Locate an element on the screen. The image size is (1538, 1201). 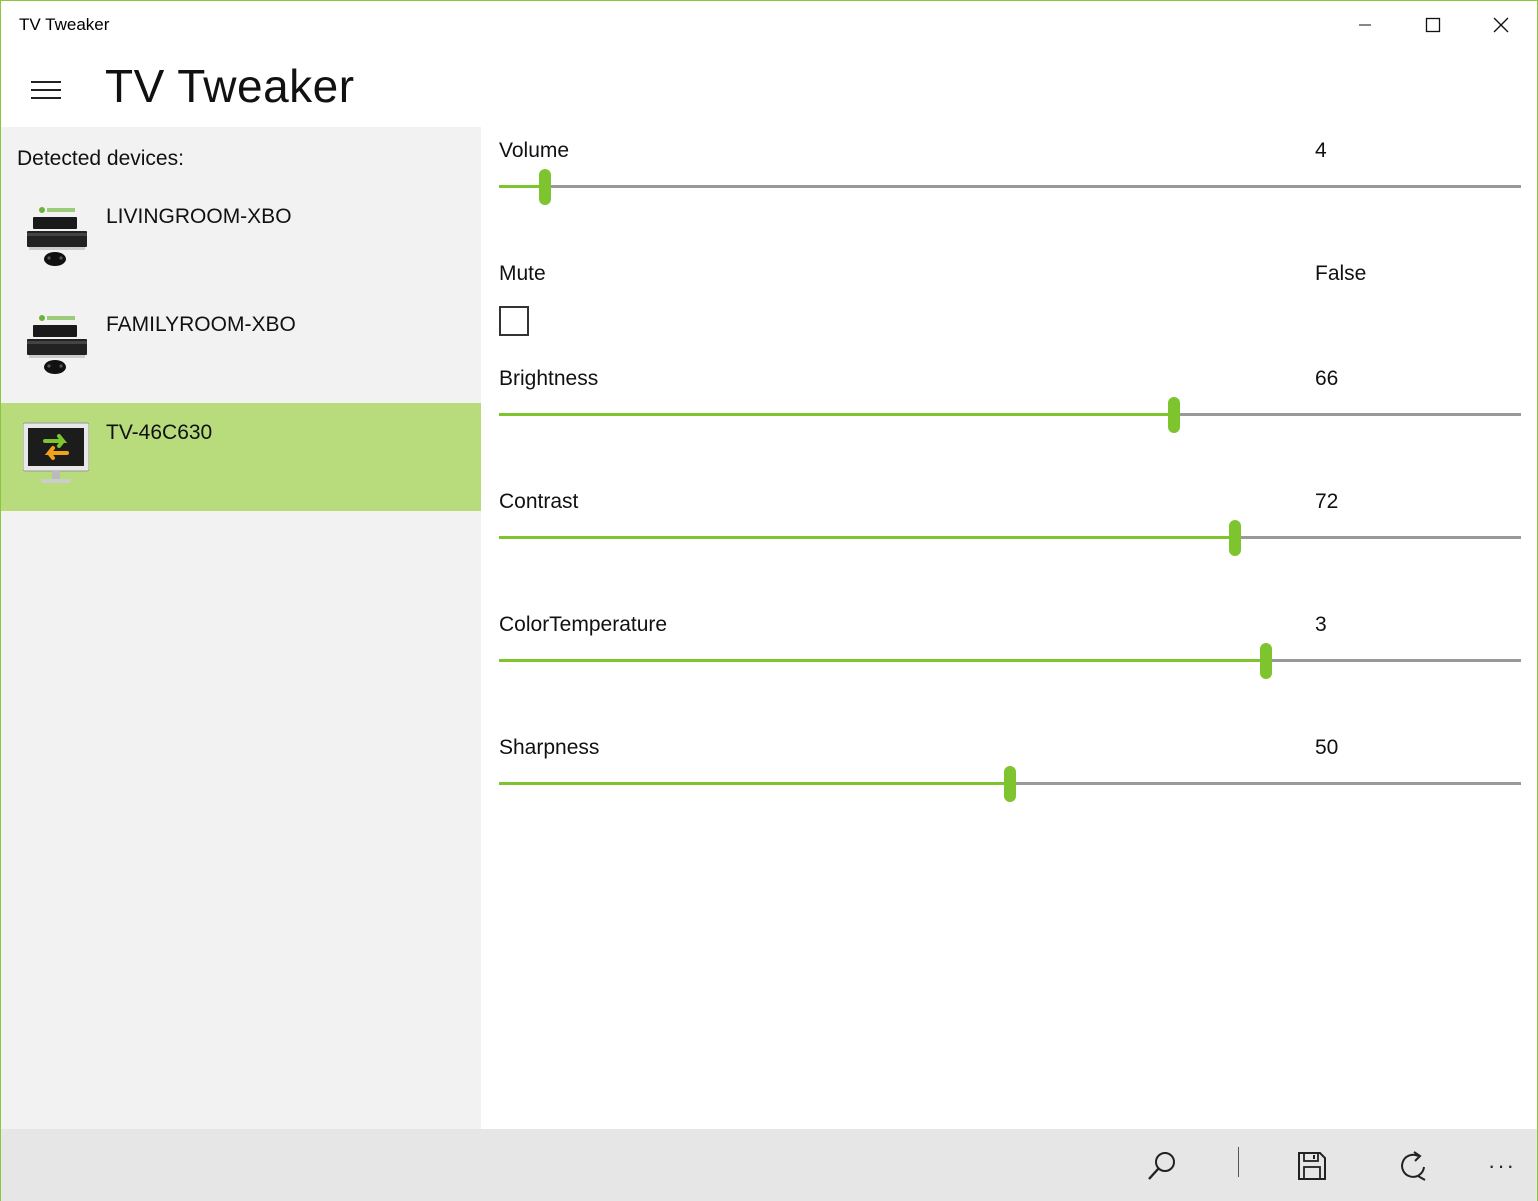
app-header: TV Tweaker is located at coordinates (769, 89).